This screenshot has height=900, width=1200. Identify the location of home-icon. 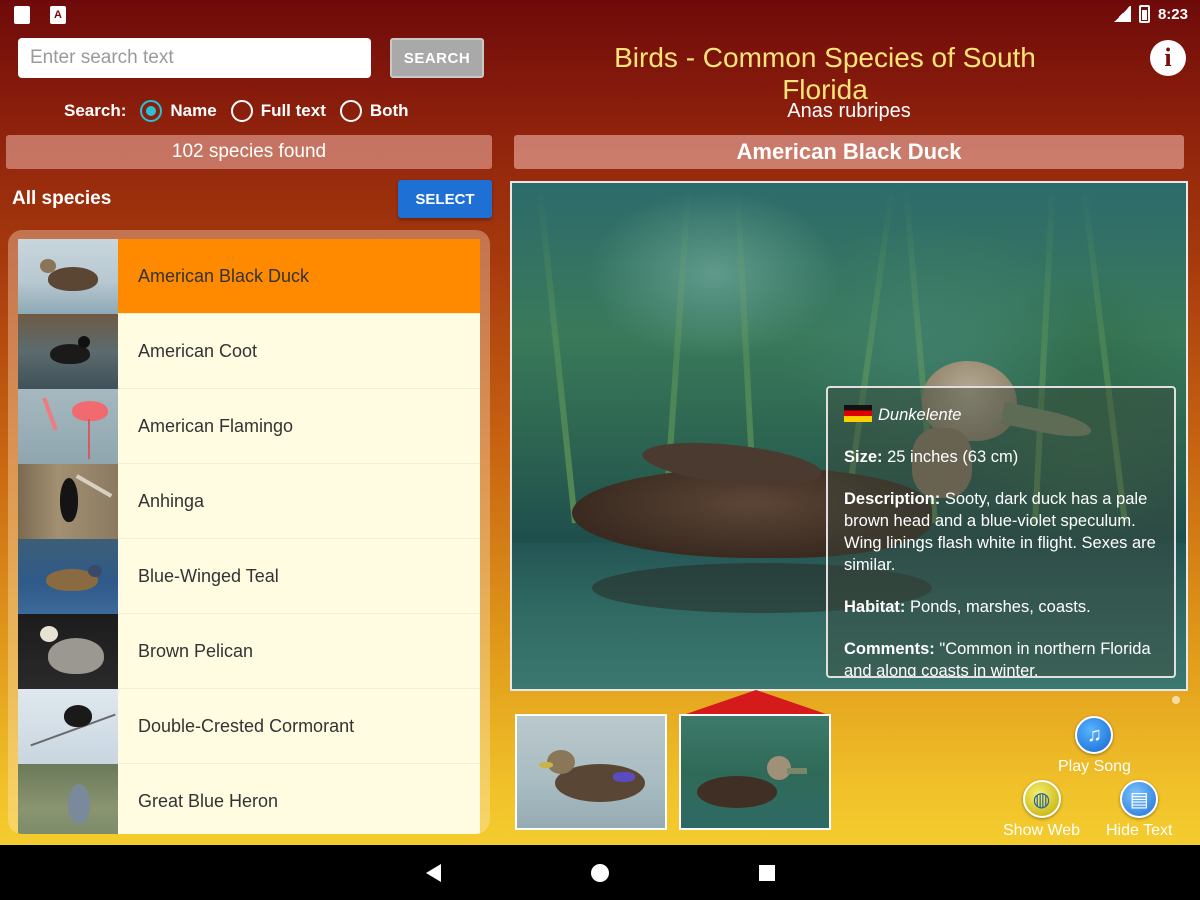
(599, 872).